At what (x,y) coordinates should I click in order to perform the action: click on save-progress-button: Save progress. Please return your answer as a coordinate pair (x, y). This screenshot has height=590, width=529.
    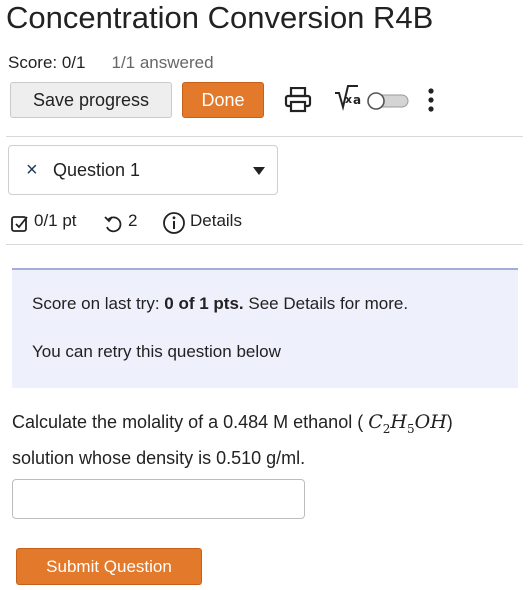
    Looking at the image, I should click on (91, 100).